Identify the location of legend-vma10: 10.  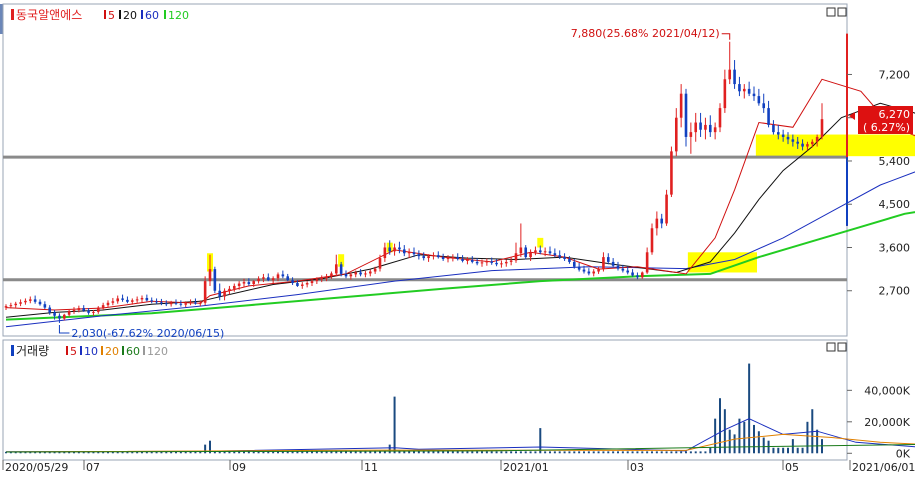
(91, 351).